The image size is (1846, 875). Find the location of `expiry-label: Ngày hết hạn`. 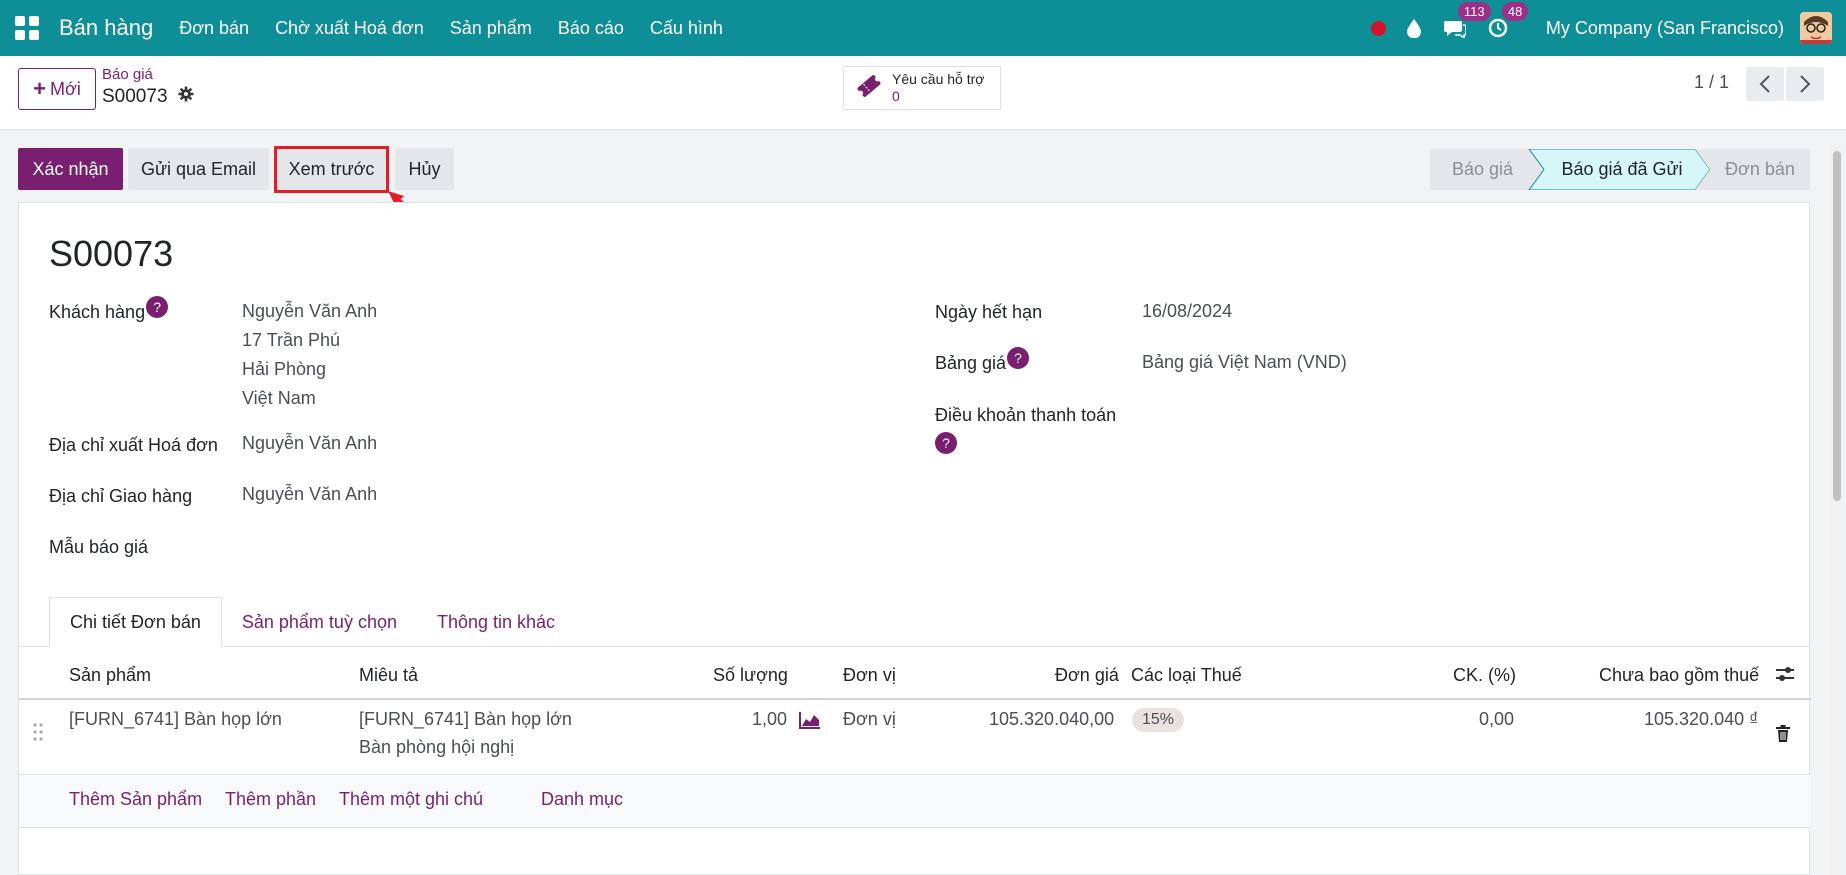

expiry-label: Ngày hết hạn is located at coordinates (989, 312).